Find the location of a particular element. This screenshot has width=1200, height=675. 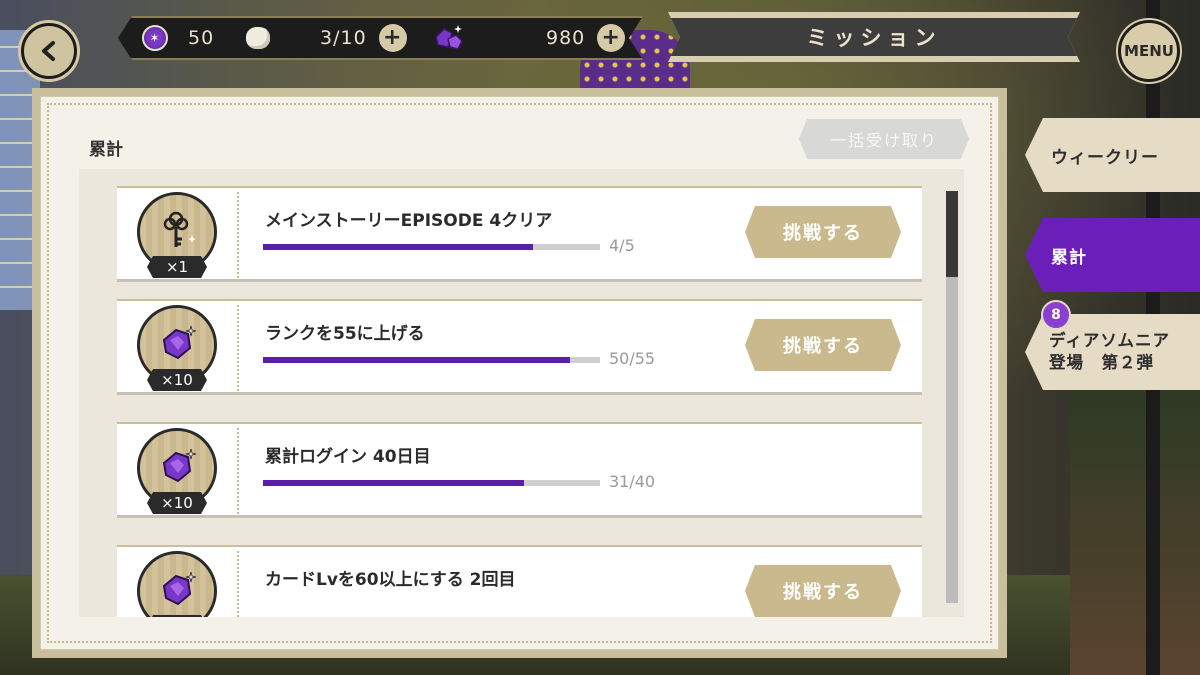

chevron-left-icon is located at coordinates (48, 51).